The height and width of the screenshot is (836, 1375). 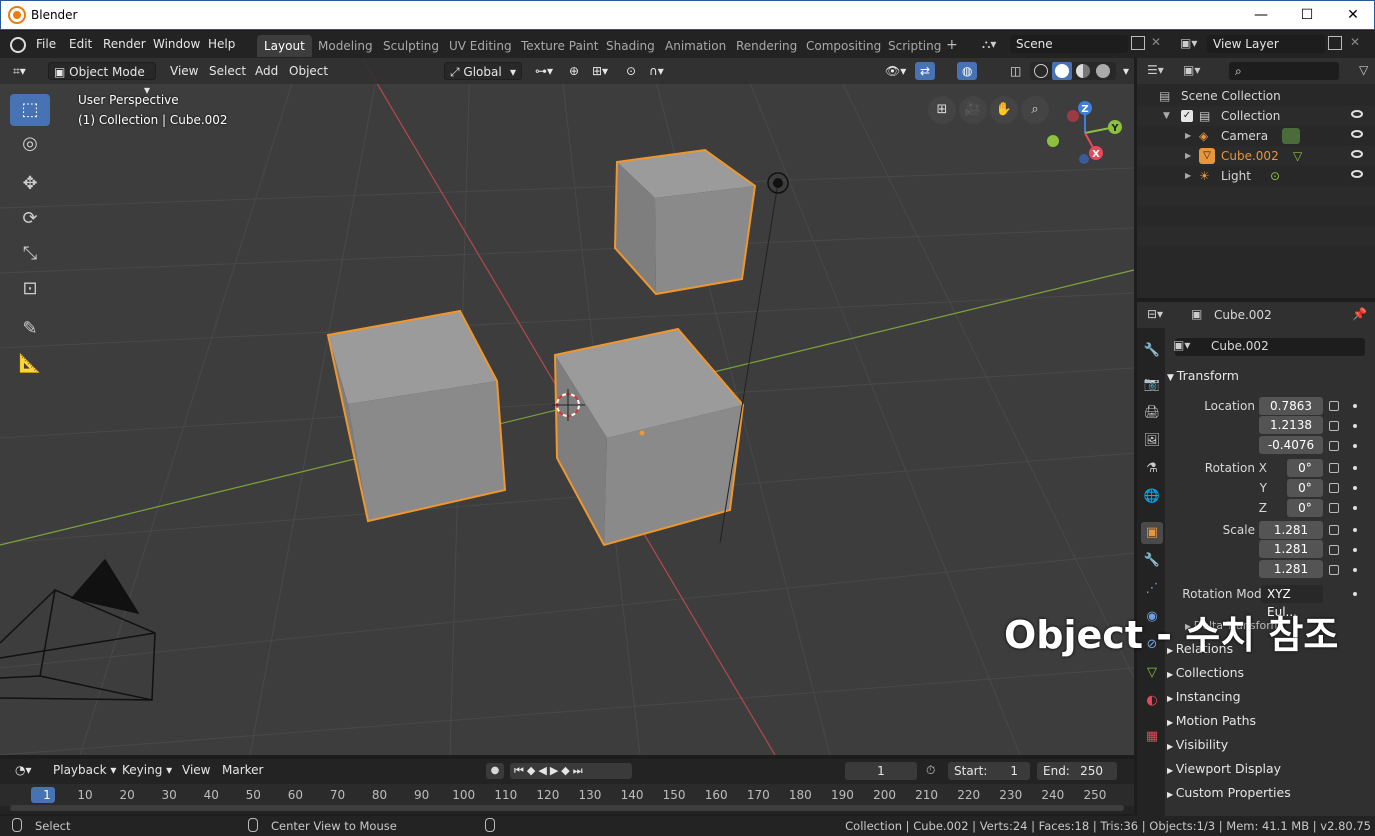 What do you see at coordinates (766, 46) in the screenshot?
I see `tab-rendering: Rendering` at bounding box center [766, 46].